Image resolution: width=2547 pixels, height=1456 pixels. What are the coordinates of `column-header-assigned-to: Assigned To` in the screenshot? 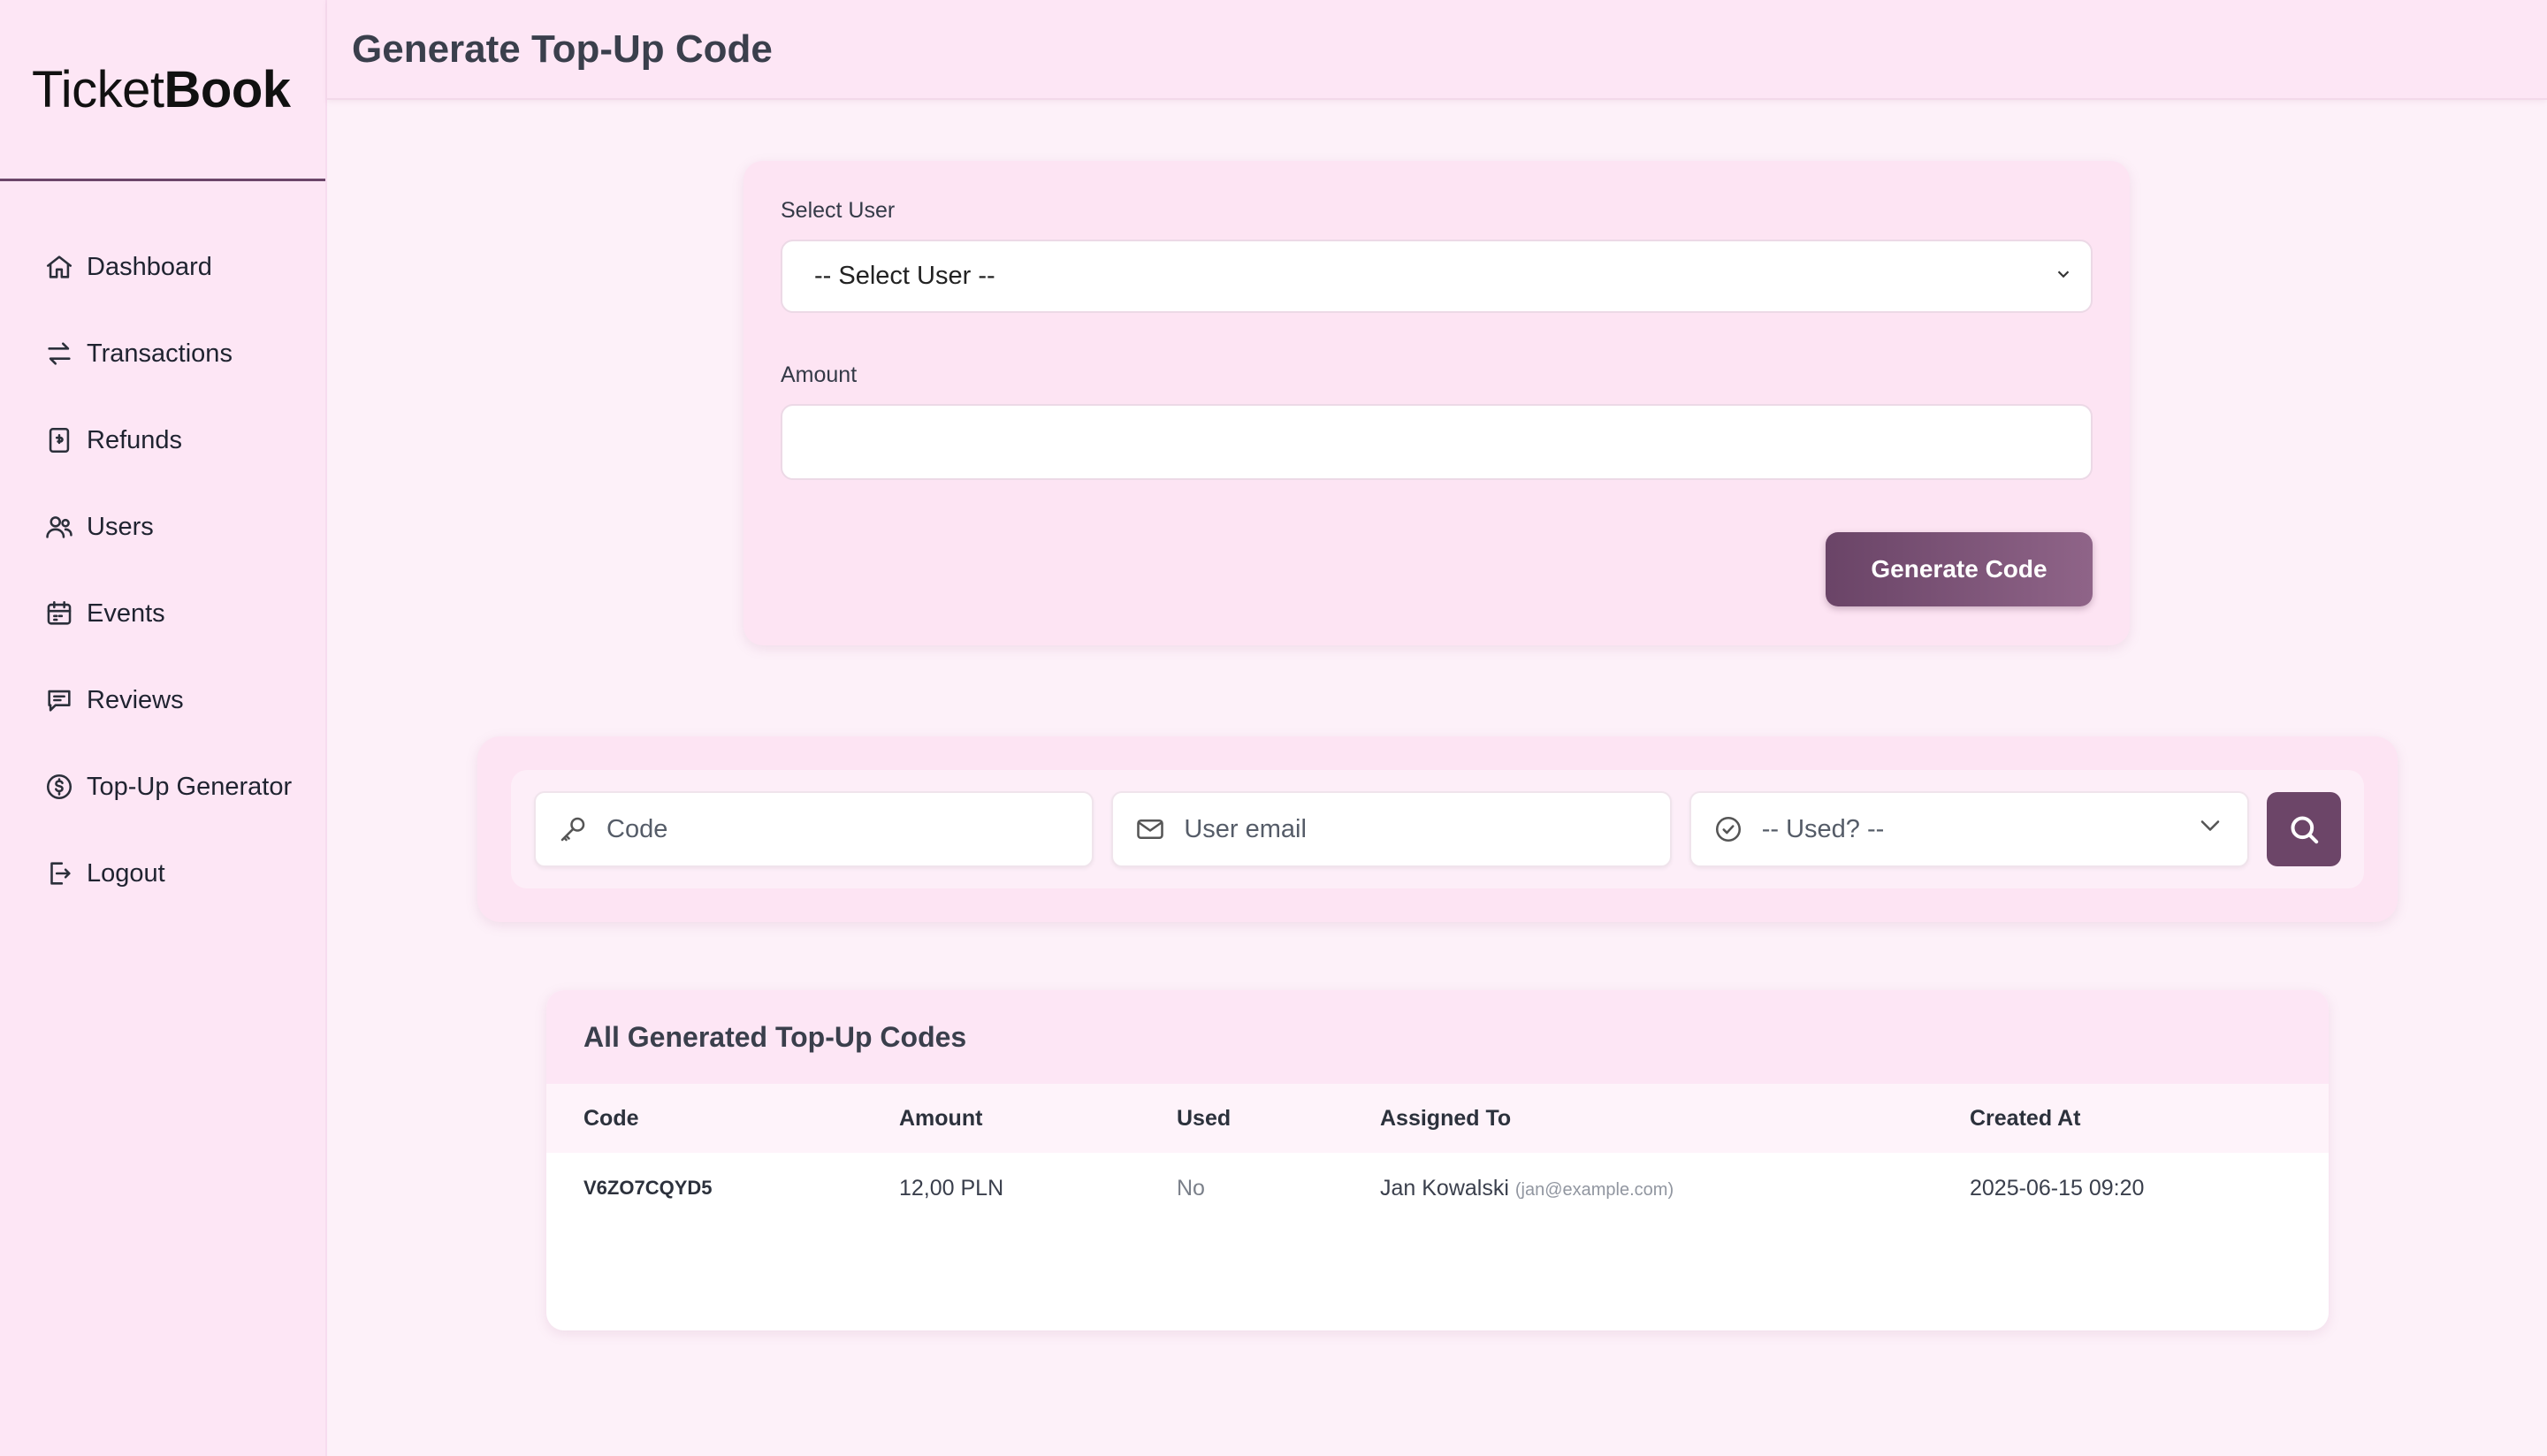 It's located at (1638, 1118).